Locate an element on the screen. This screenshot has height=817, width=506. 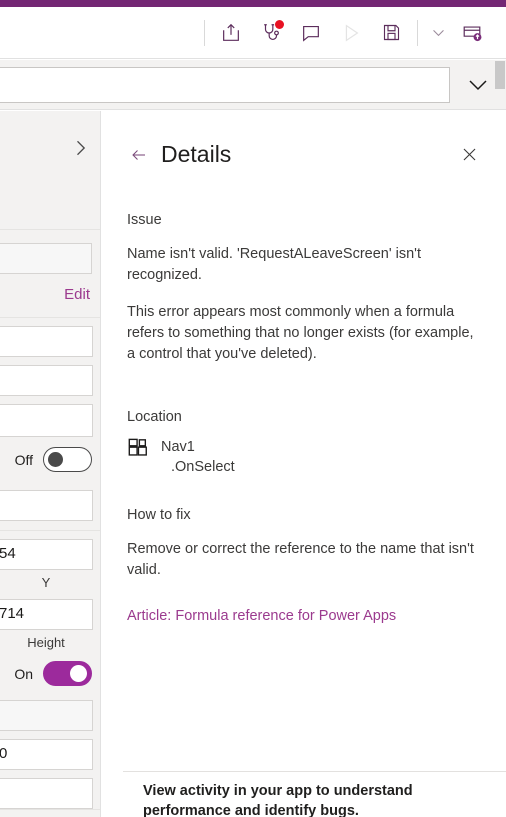
property-extra-input is located at coordinates (46, 793).